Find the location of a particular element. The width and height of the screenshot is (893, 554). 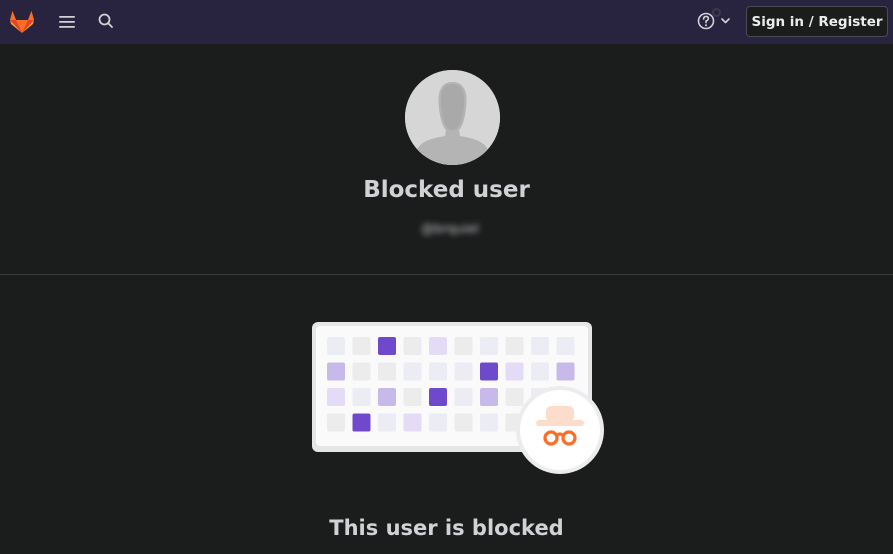

blocked-user-illustration is located at coordinates (457, 400).